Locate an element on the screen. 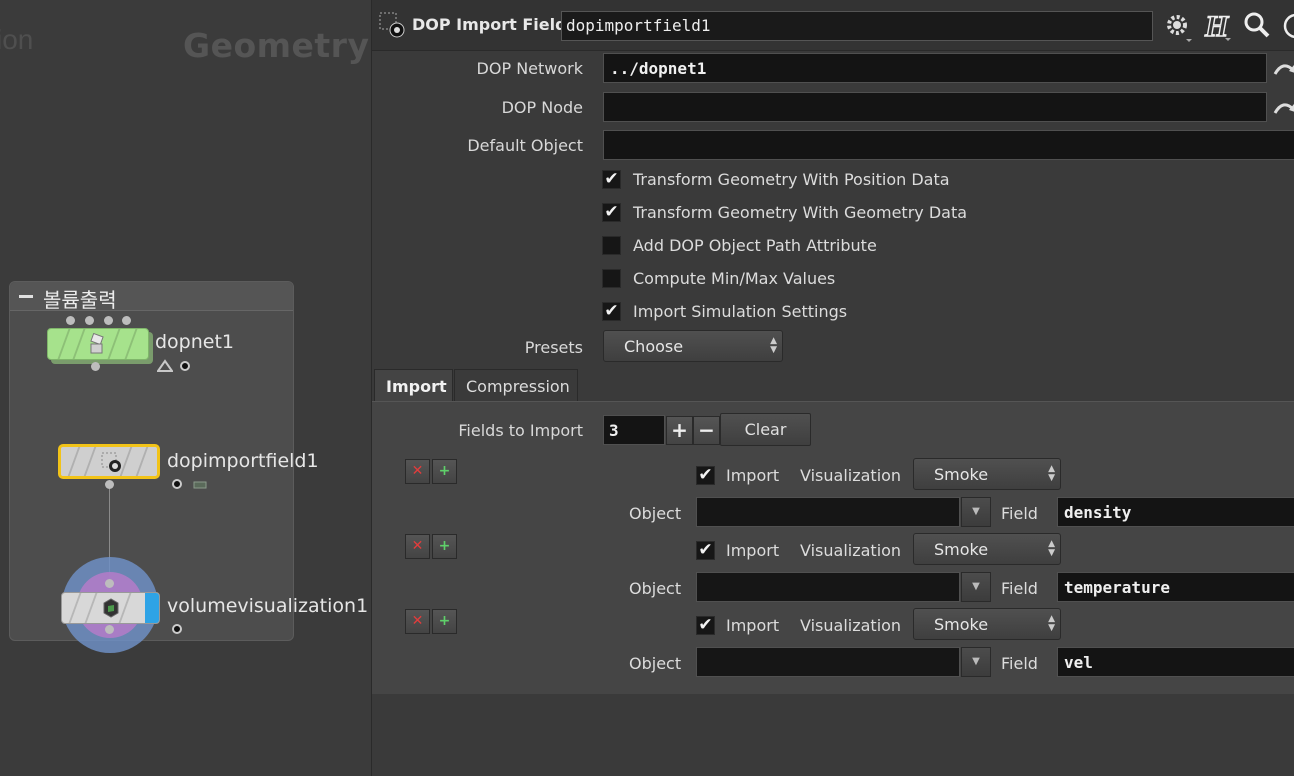  visualization-menu-2: Smoke ▲ ▼ is located at coordinates (987, 549).